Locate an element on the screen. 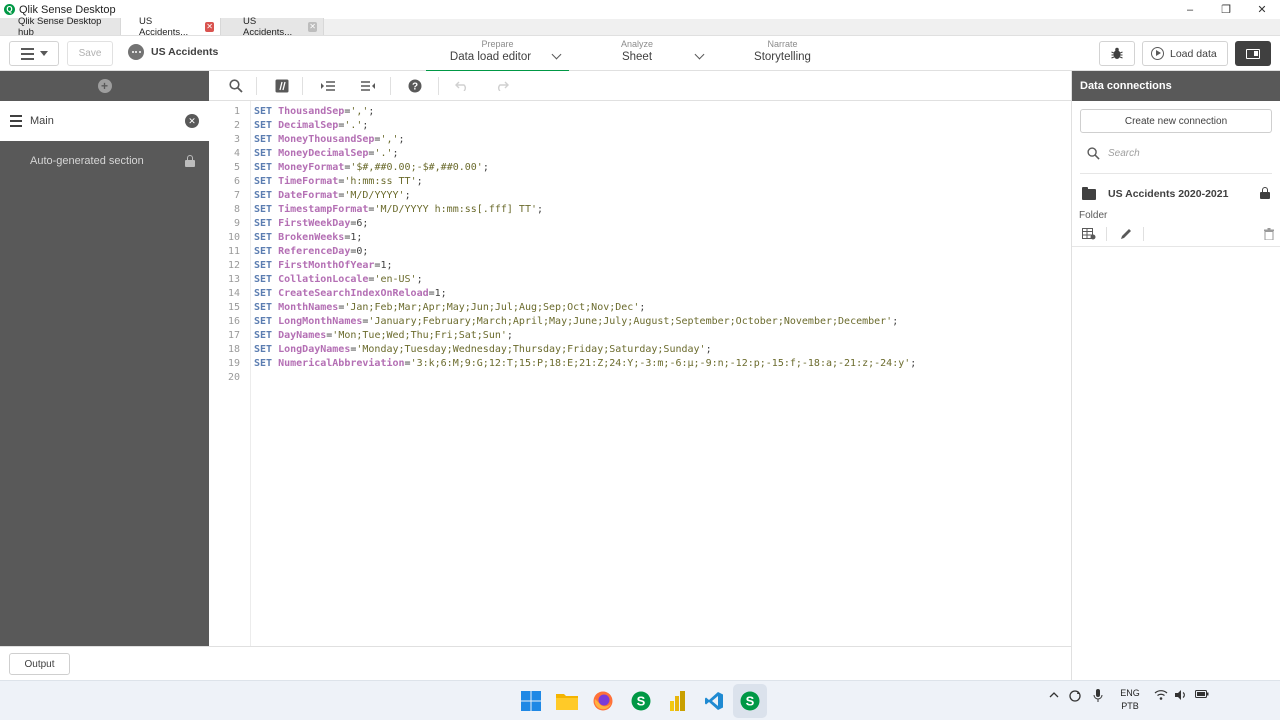 The image size is (1280, 720). line-number-gutter: 1 2 3 4 5 6 7 8 9 10 11 12 13 14 15 16 17 18 19 20 is located at coordinates (230, 373).